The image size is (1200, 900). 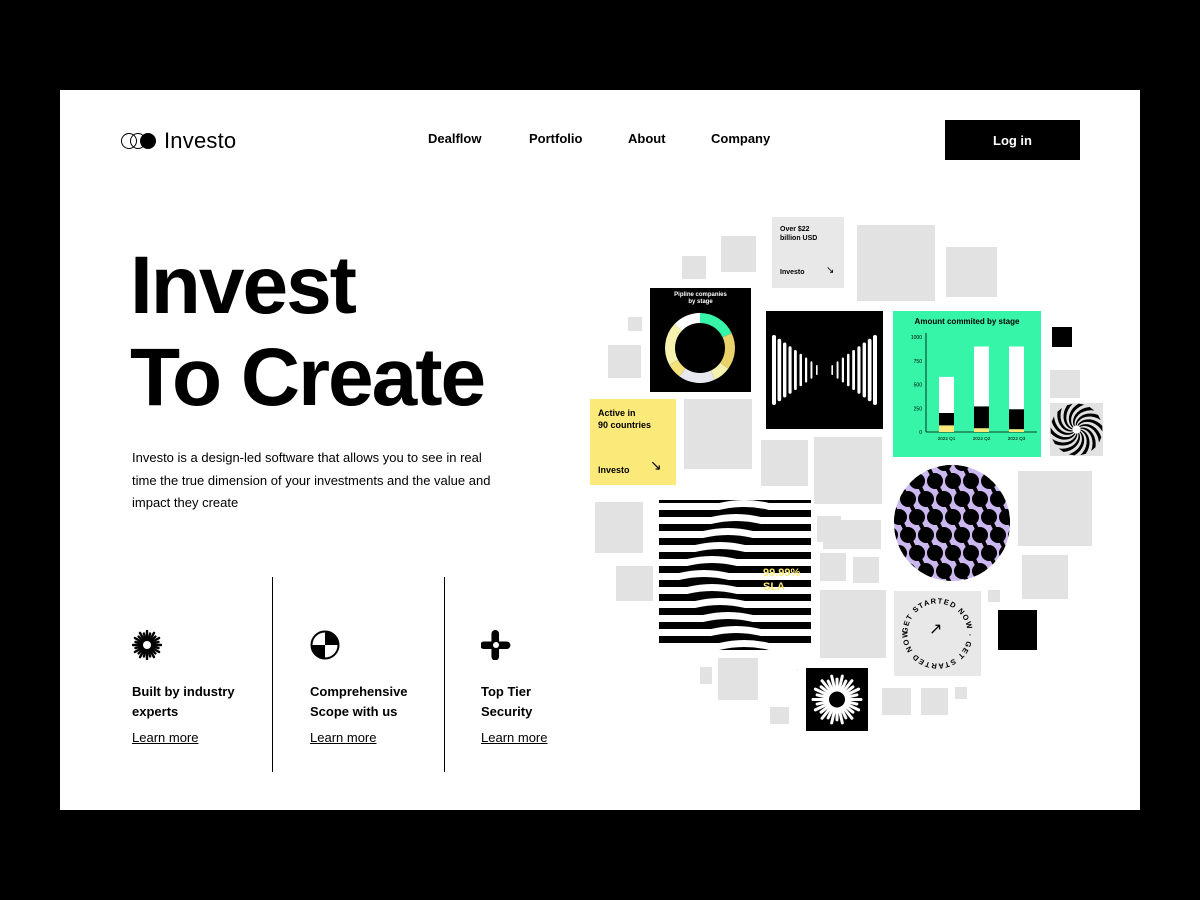 What do you see at coordinates (799, 238) in the screenshot?
I see `stat-line: billion USD` at bounding box center [799, 238].